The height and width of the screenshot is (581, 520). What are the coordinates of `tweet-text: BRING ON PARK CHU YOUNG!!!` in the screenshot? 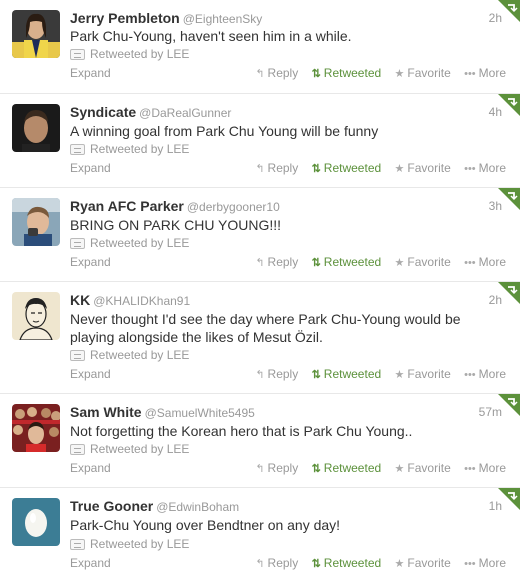 It's located at (176, 225).